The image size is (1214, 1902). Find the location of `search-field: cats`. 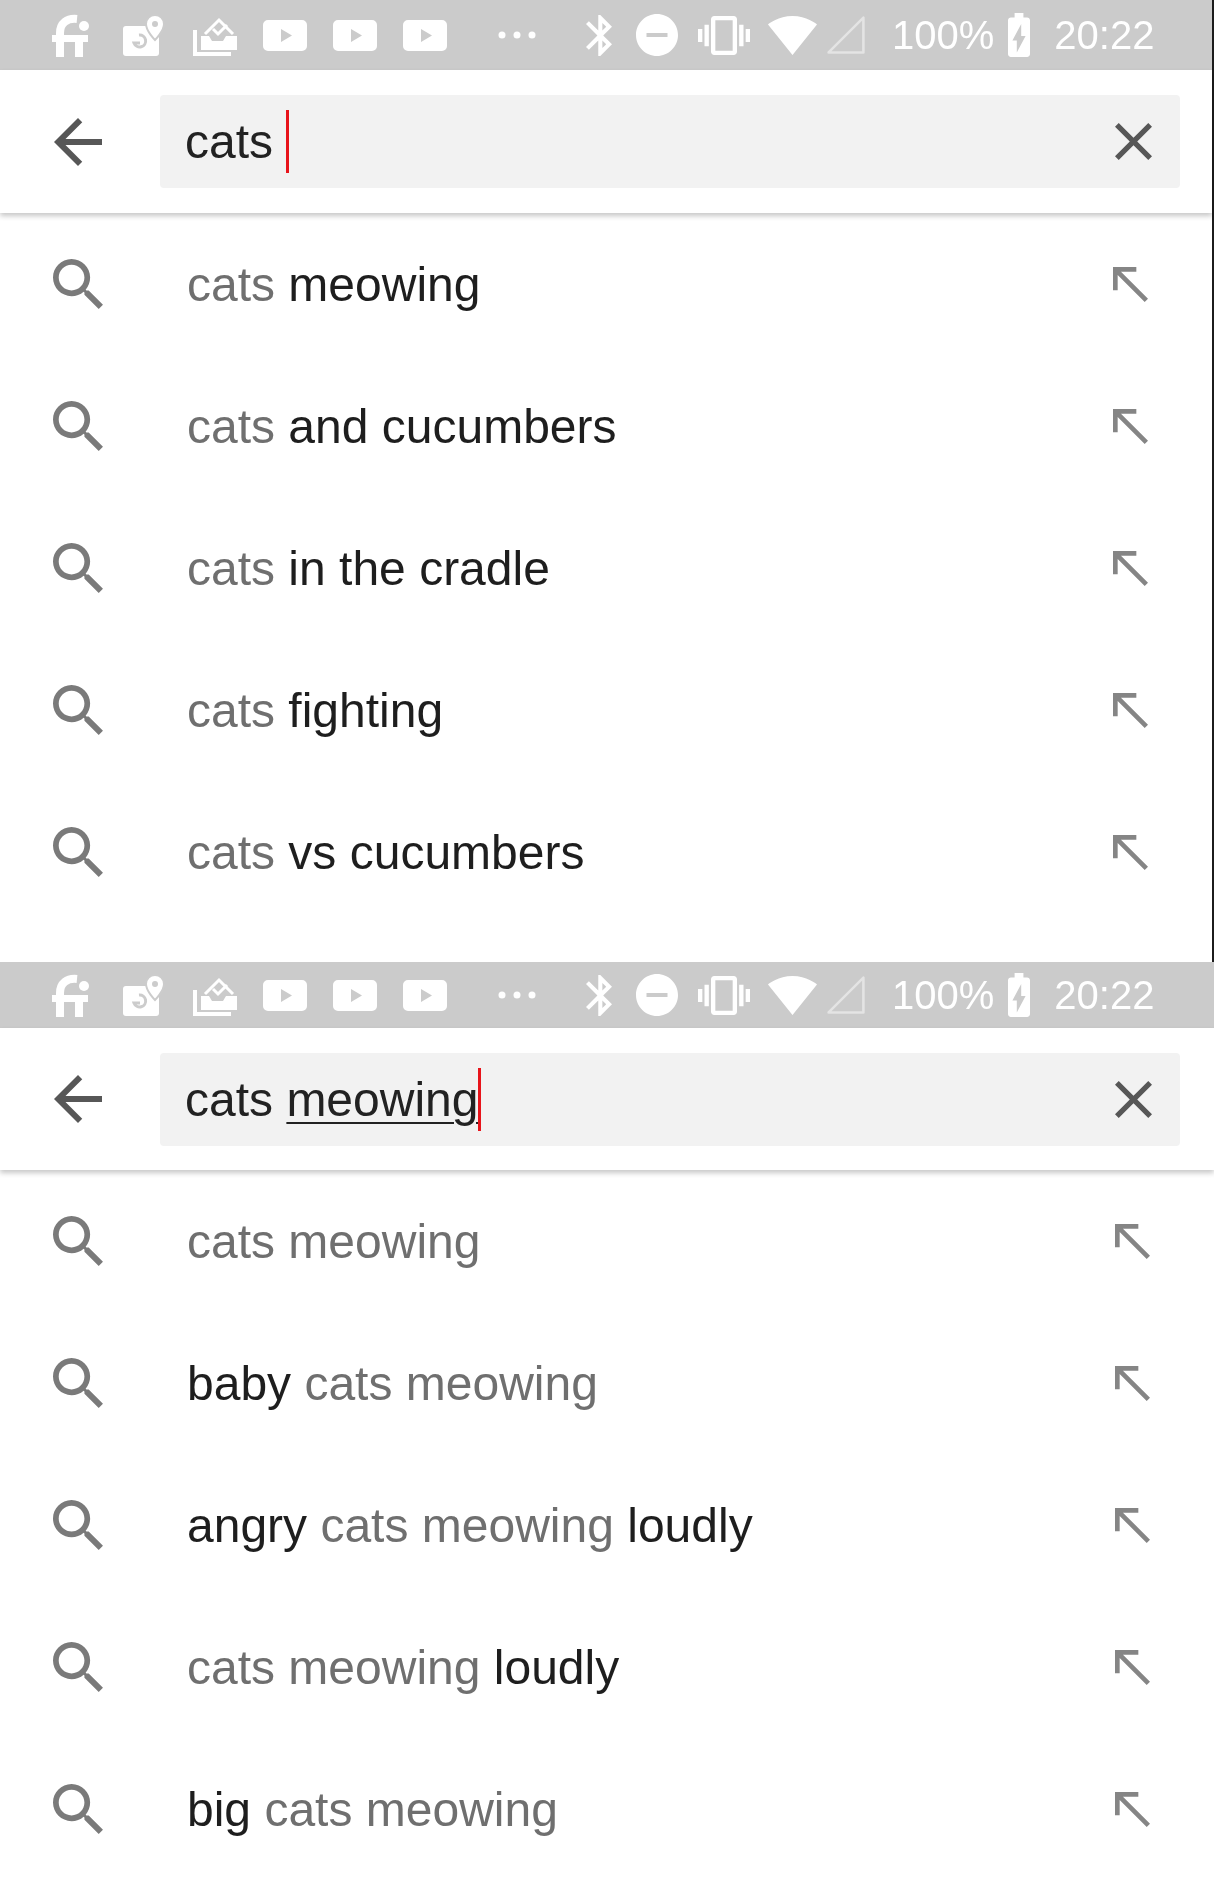

search-field: cats is located at coordinates (670, 141).